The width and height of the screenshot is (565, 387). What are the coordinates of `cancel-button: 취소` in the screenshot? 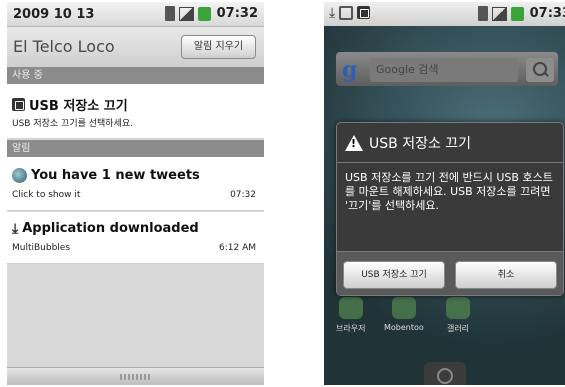 It's located at (506, 275).